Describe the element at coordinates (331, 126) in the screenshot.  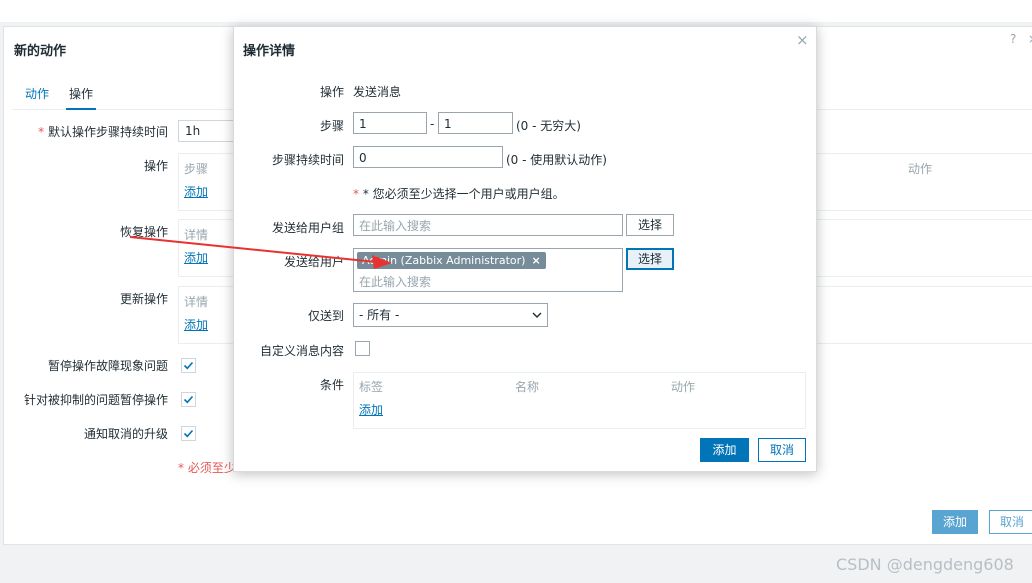
I see `steps-label: 步骤` at that location.